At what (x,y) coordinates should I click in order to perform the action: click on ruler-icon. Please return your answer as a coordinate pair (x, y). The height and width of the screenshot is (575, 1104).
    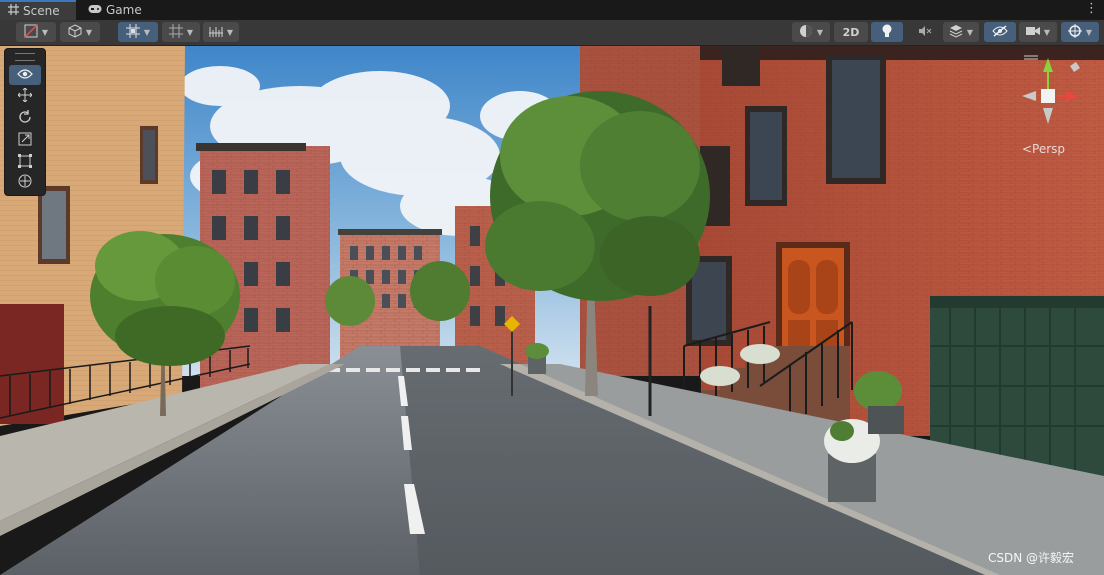
    Looking at the image, I should click on (215, 32).